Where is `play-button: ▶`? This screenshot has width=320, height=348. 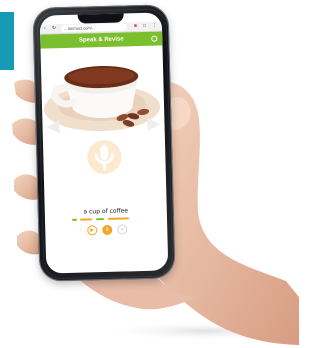 play-button: ▶ is located at coordinates (92, 230).